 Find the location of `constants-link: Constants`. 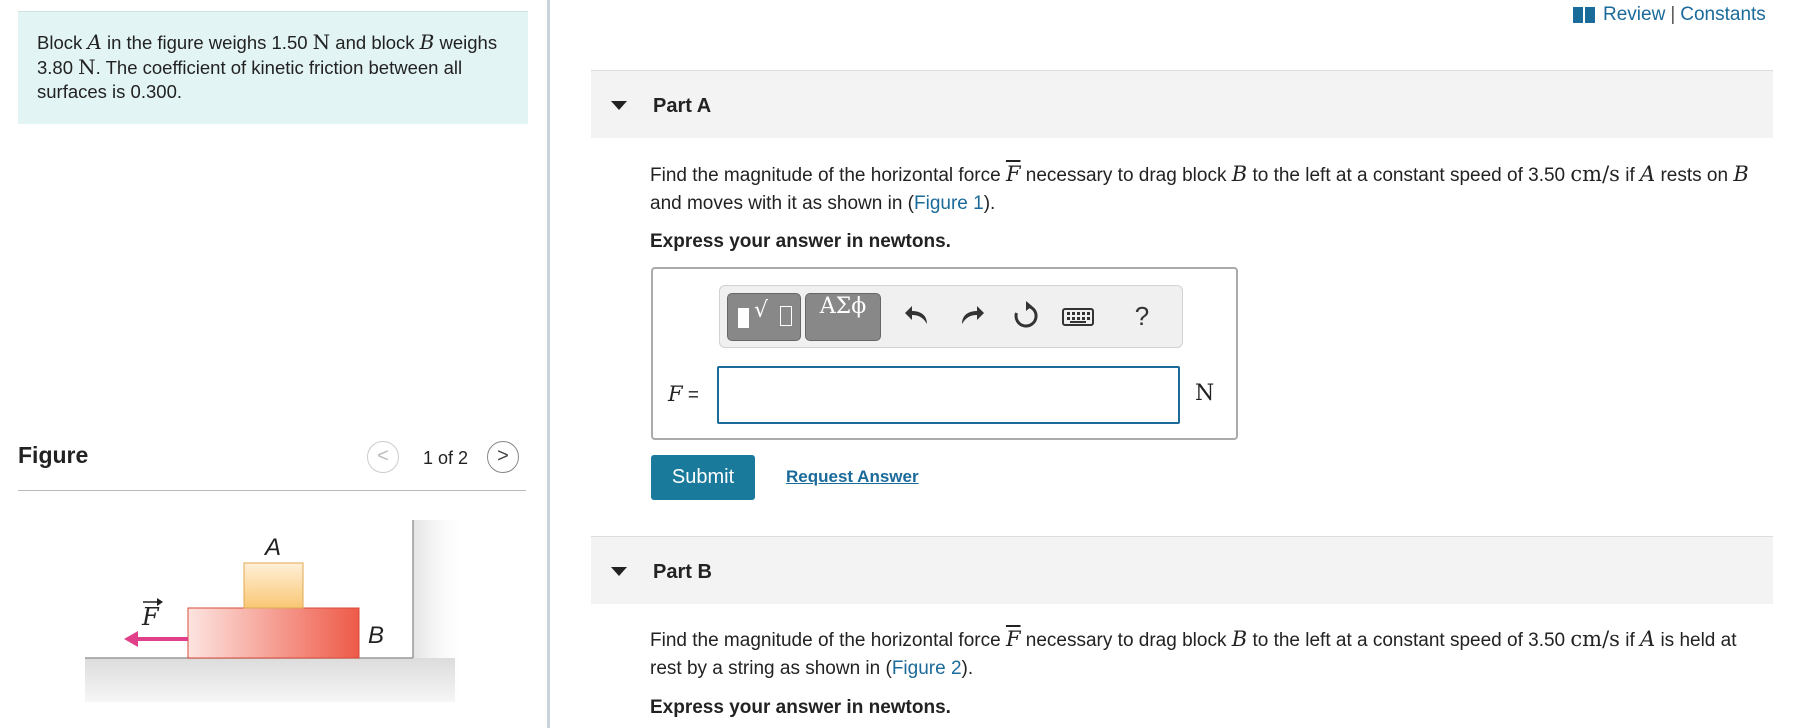

constants-link: Constants is located at coordinates (1723, 15).